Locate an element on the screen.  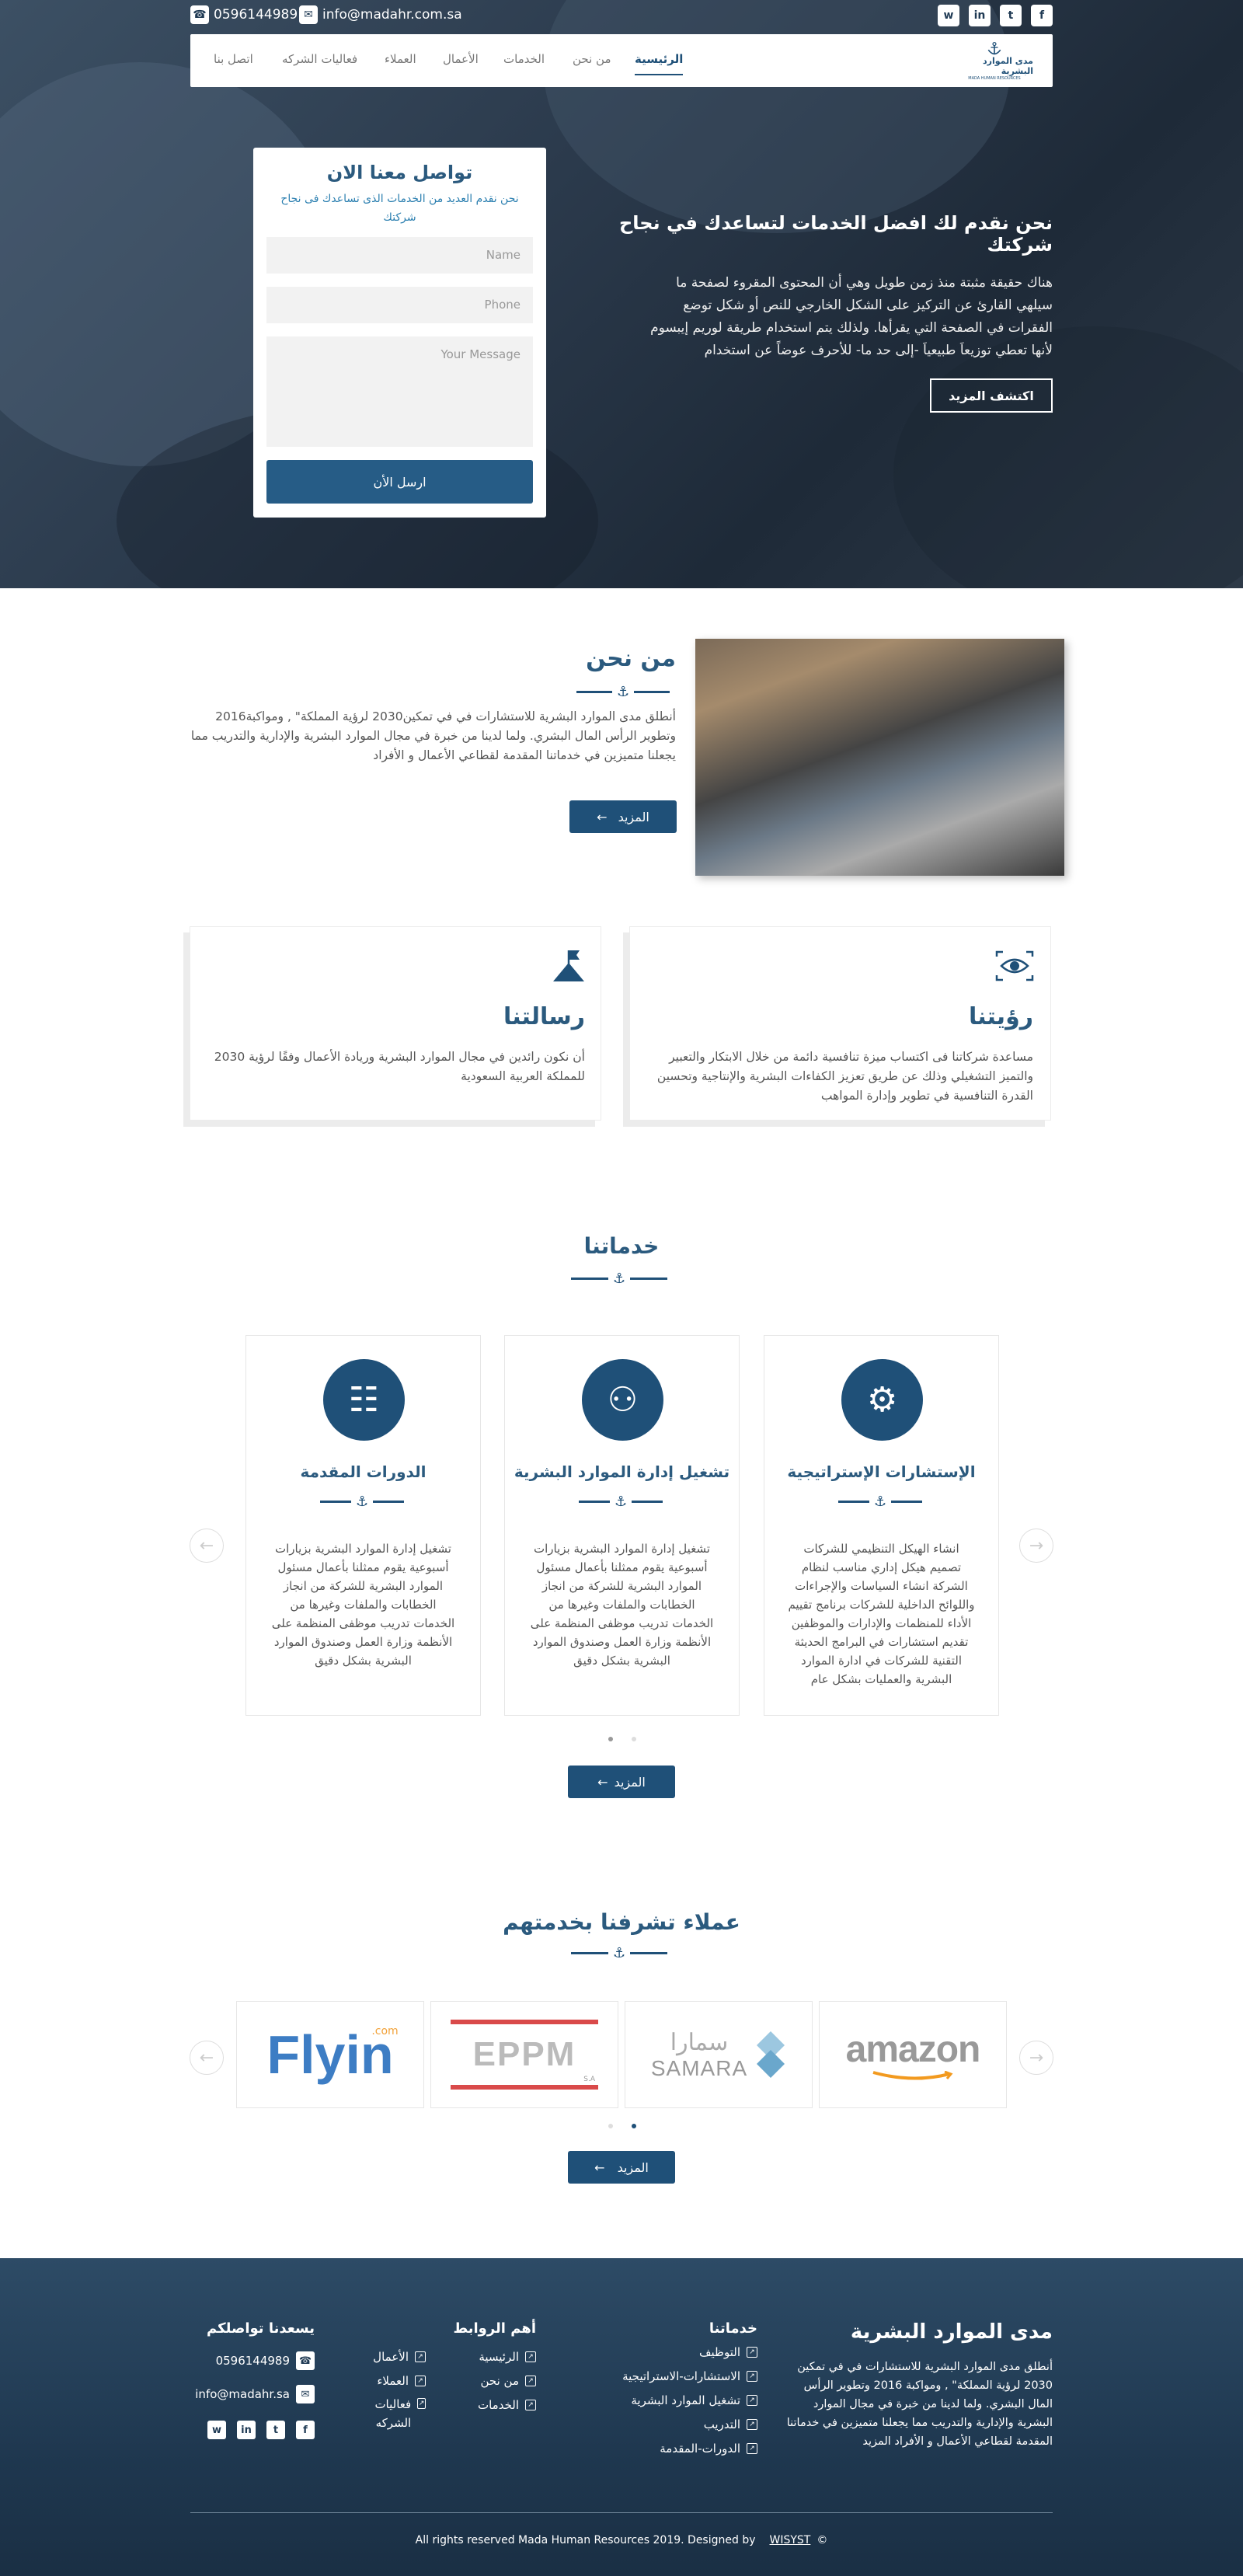
footer-link: ↗ الرئيسية is located at coordinates (507, 2357).